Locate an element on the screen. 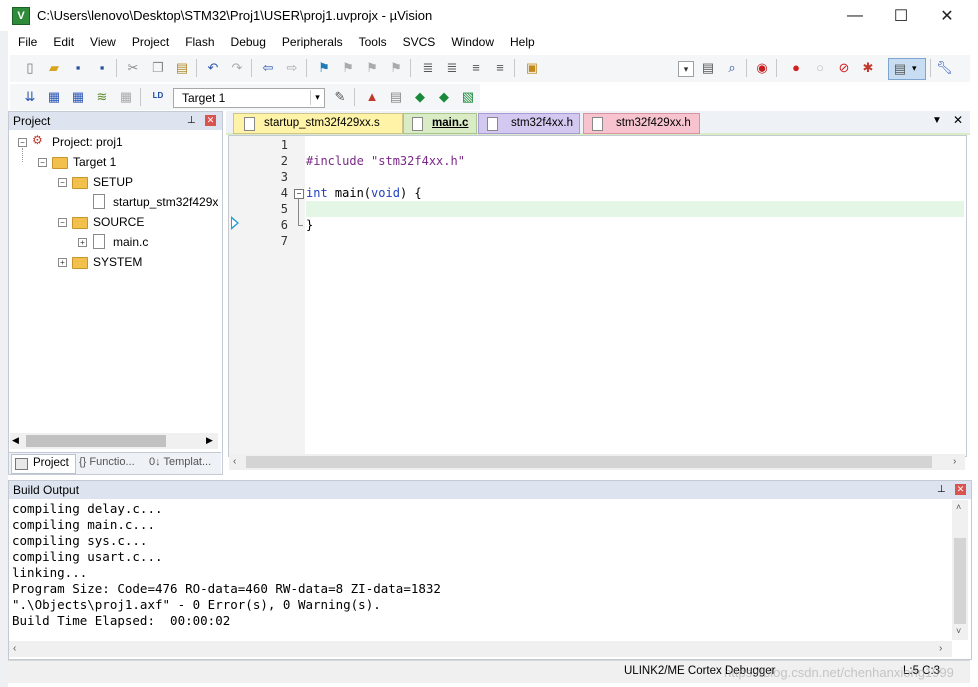 Image resolution: width=978 pixels, height=687 pixels. find-icon: ⌕ is located at coordinates (732, 68).